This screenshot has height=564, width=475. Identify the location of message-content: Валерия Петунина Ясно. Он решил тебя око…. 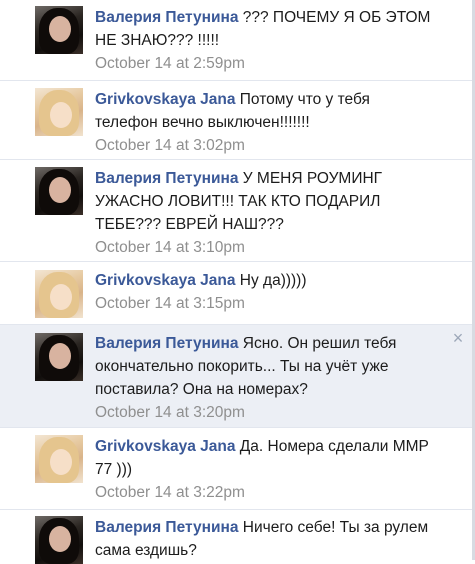
(265, 378).